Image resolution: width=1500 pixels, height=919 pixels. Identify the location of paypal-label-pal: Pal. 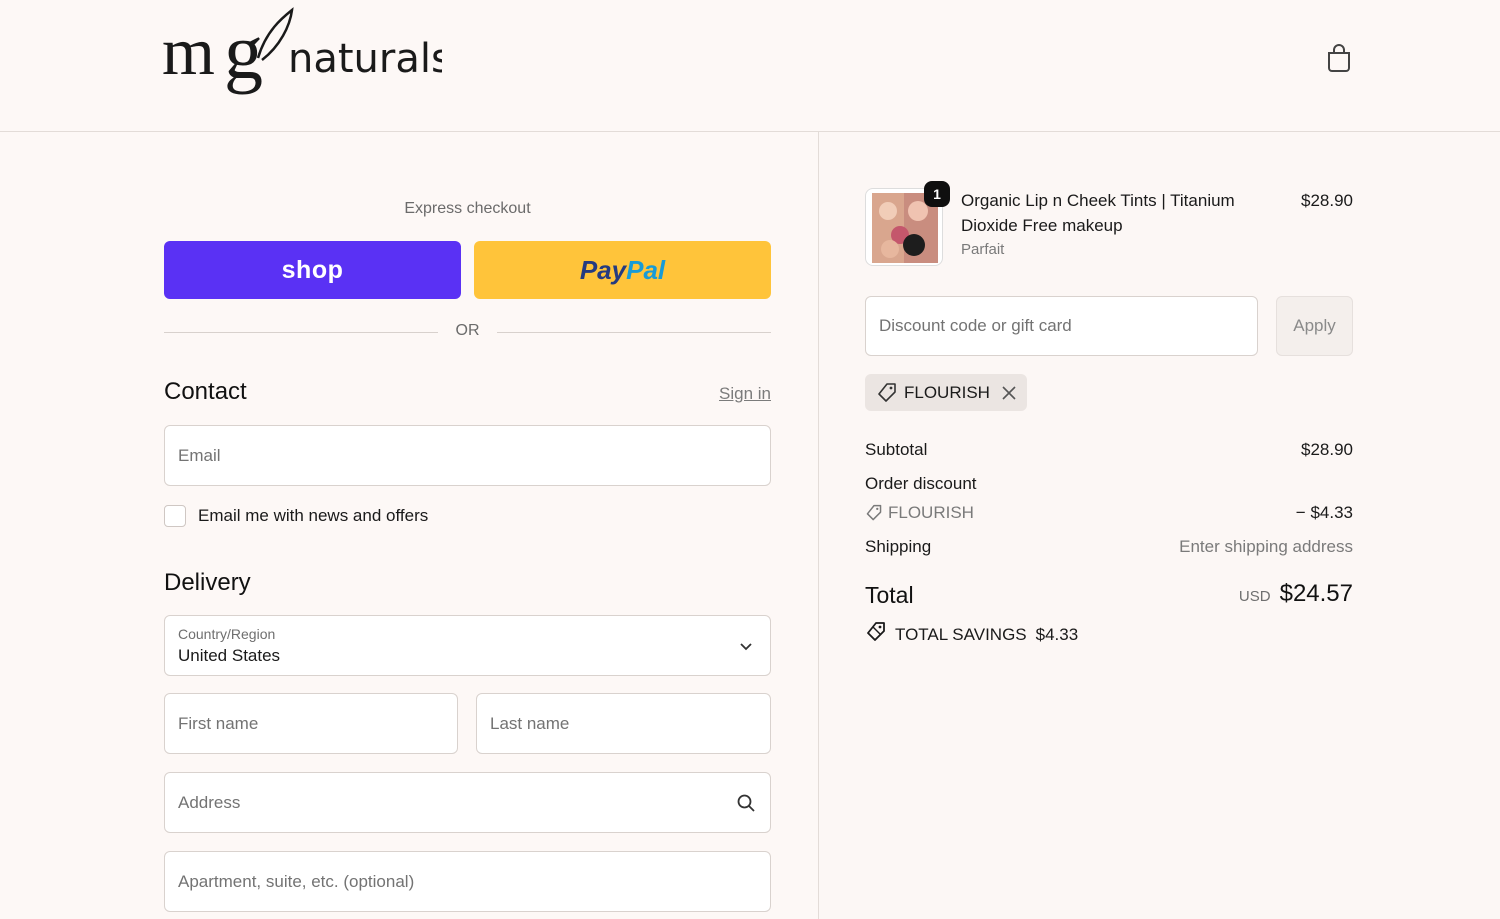
(646, 269).